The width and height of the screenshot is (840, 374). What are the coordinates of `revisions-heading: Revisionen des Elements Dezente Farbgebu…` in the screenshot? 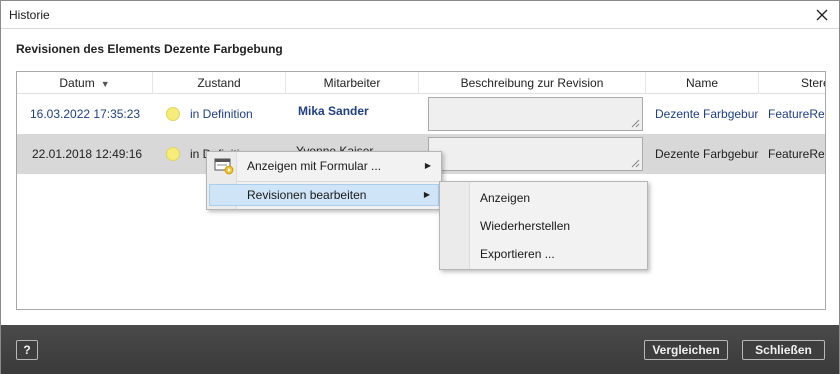 It's located at (149, 49).